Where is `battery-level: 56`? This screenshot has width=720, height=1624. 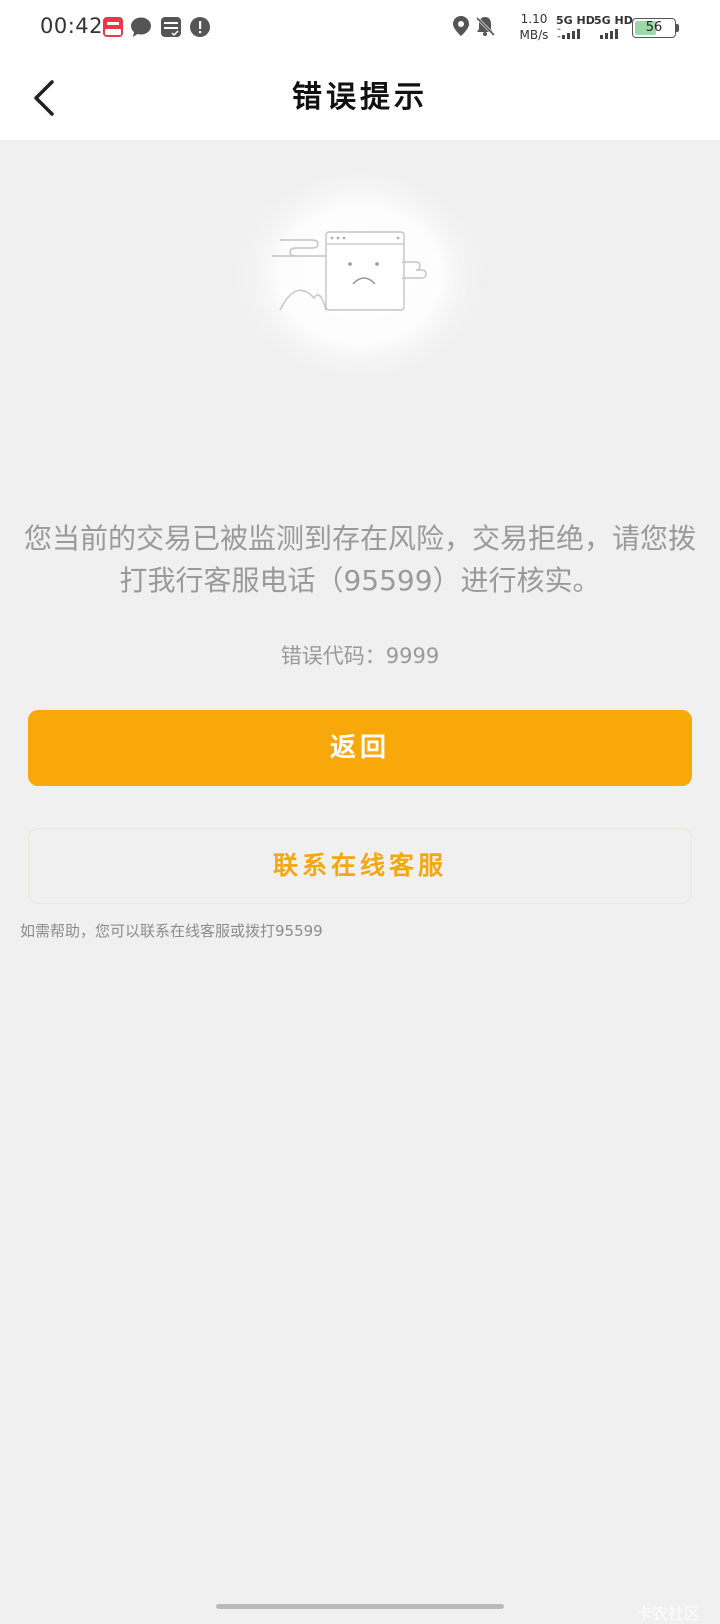 battery-level: 56 is located at coordinates (654, 27).